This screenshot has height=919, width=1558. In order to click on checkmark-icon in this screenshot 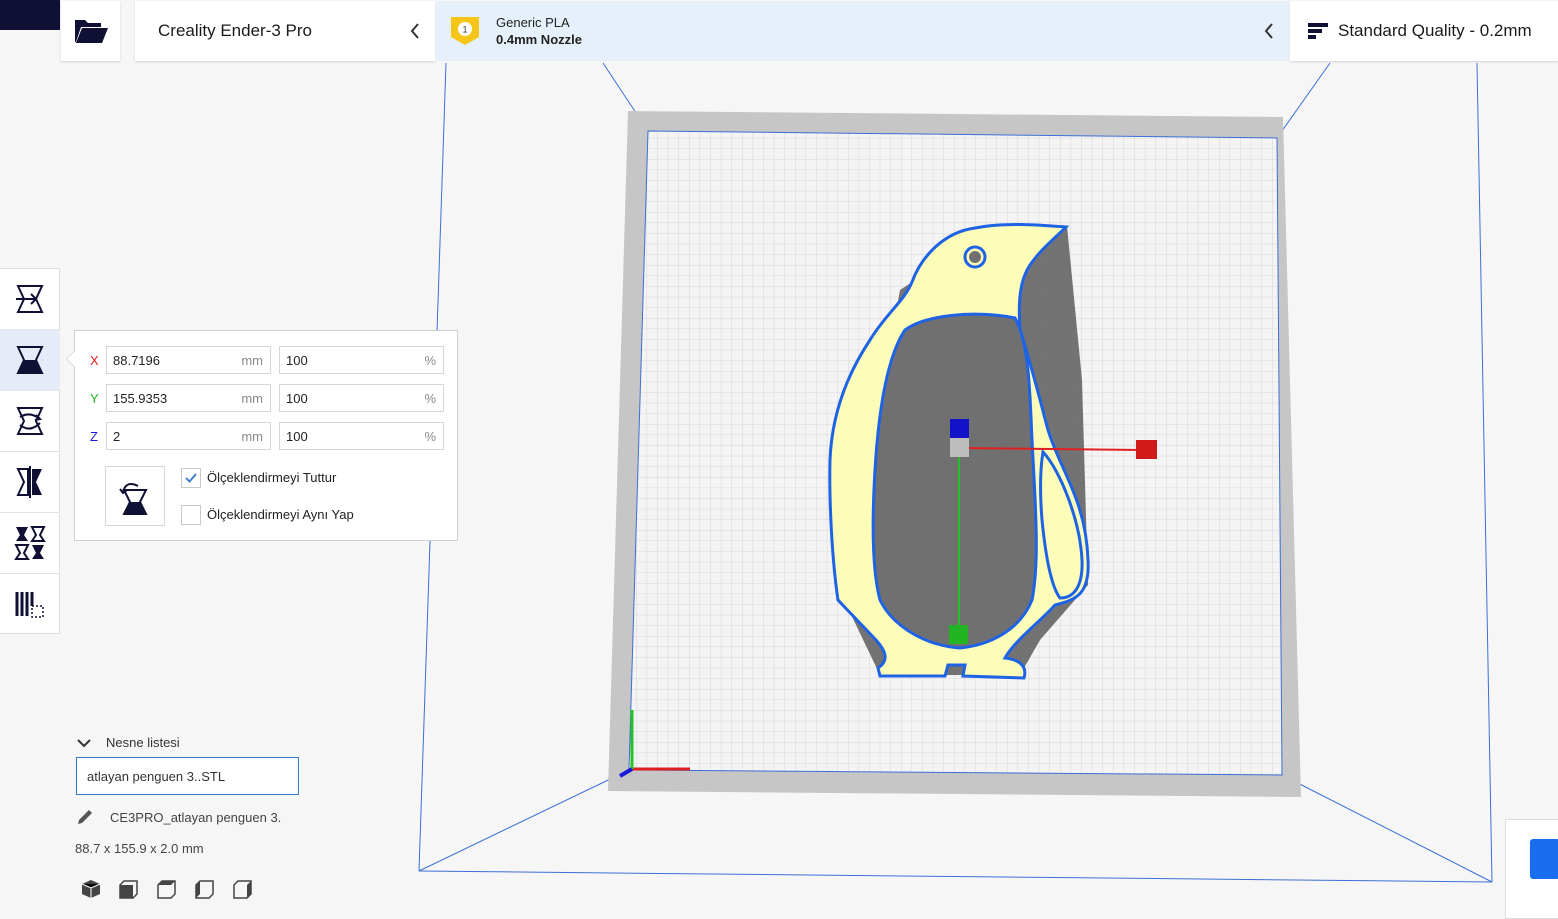, I will do `click(191, 478)`.